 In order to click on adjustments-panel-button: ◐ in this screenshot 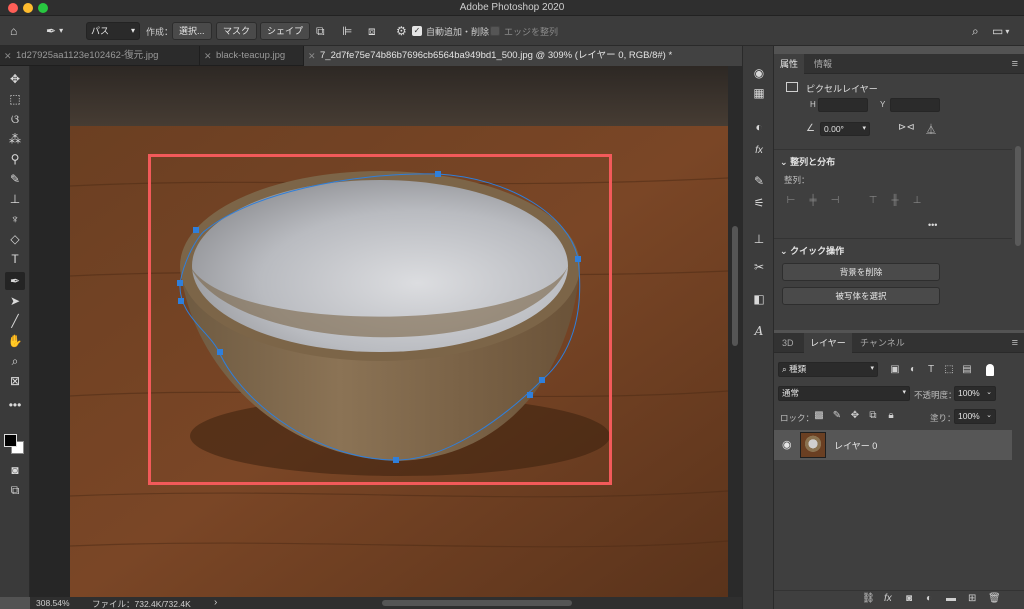, I will do `click(759, 127)`.